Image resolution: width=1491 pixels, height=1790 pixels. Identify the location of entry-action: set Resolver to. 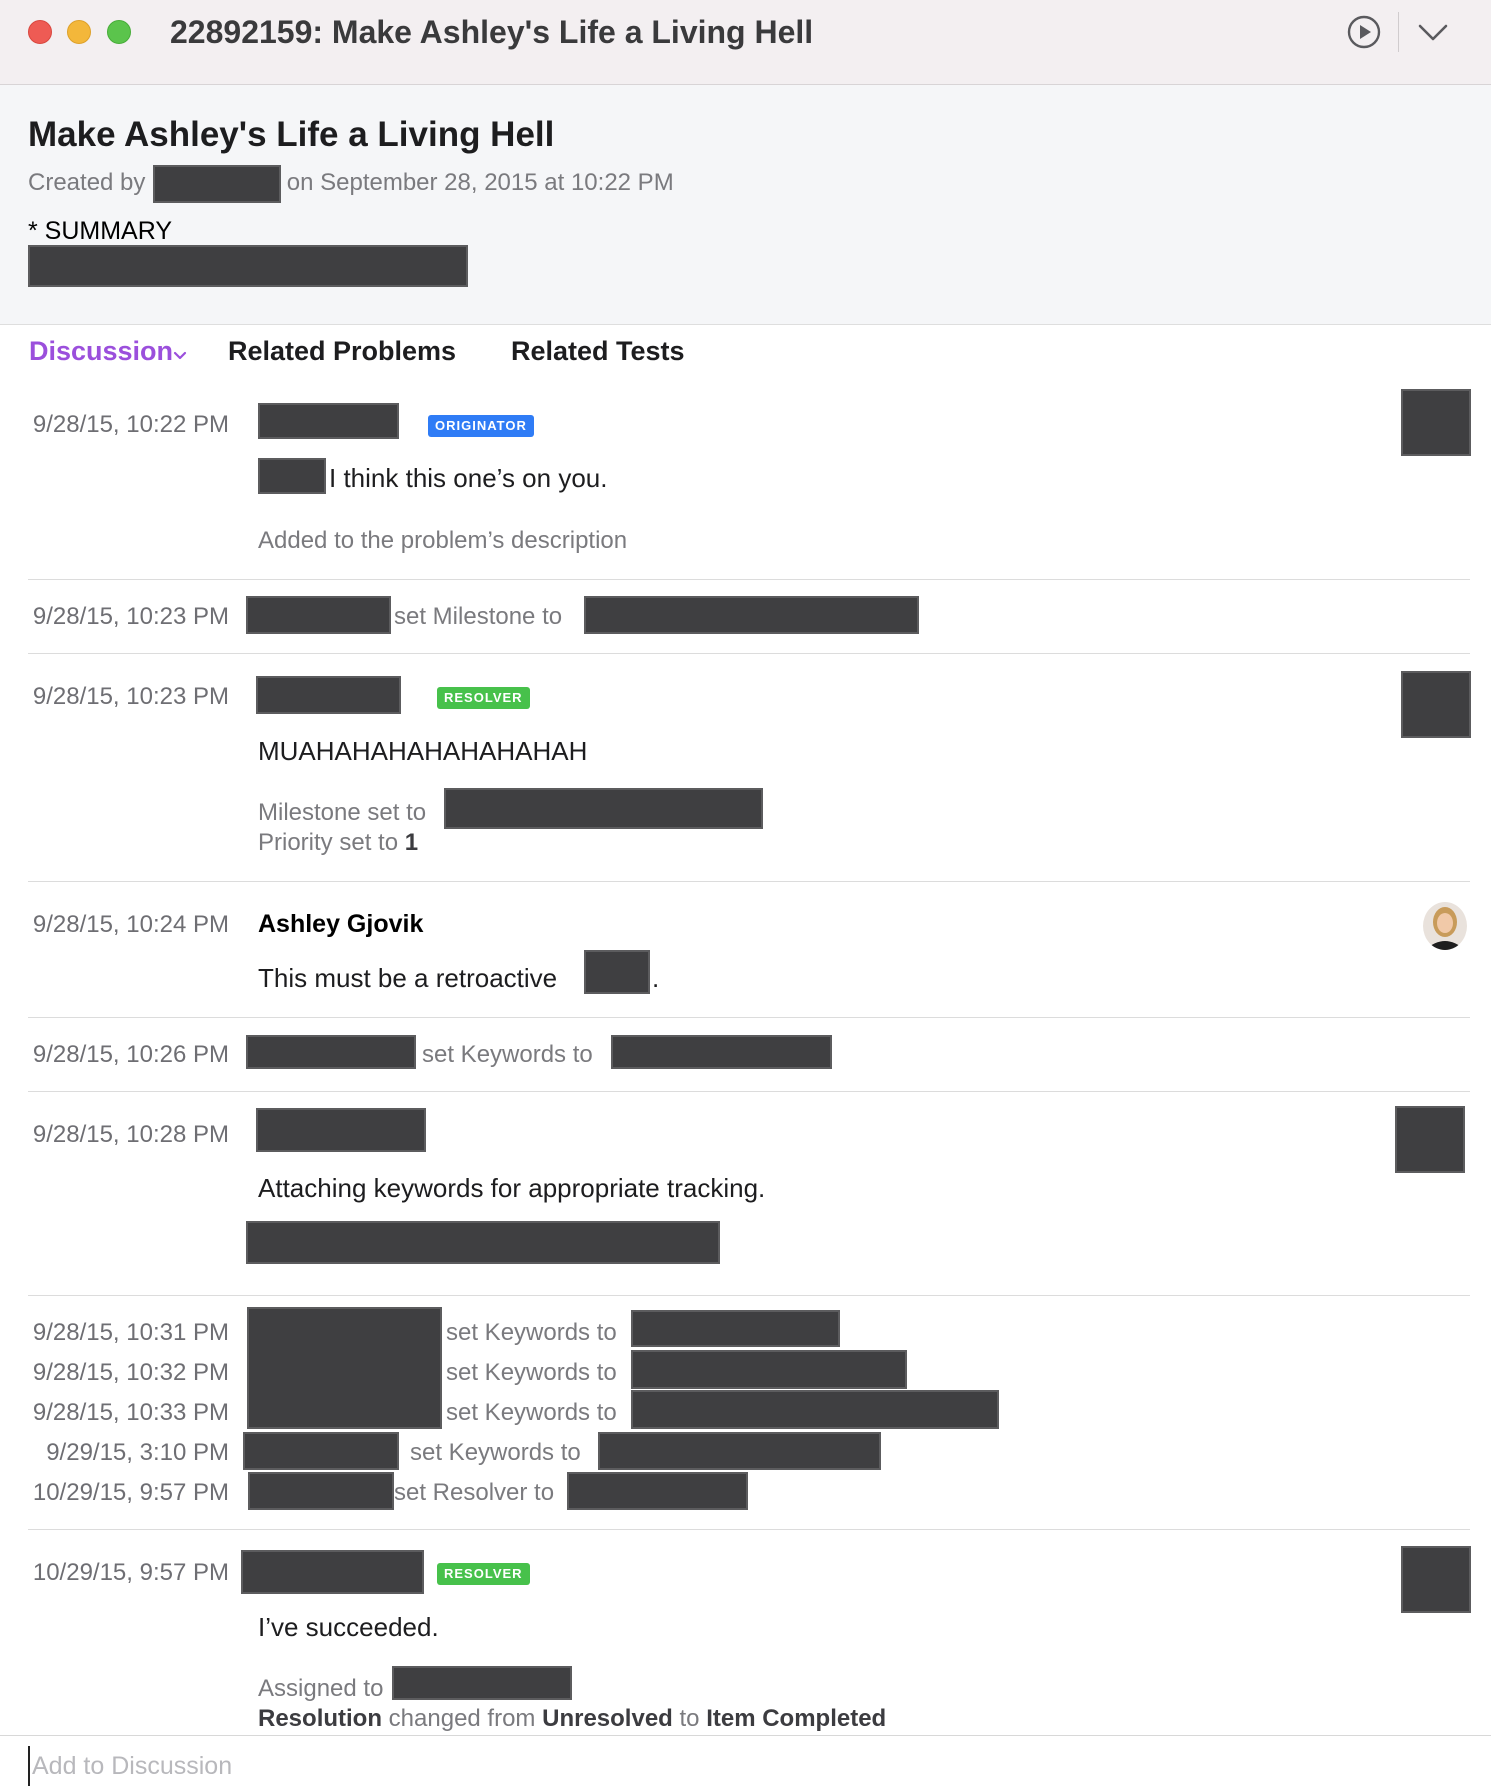
(474, 1492).